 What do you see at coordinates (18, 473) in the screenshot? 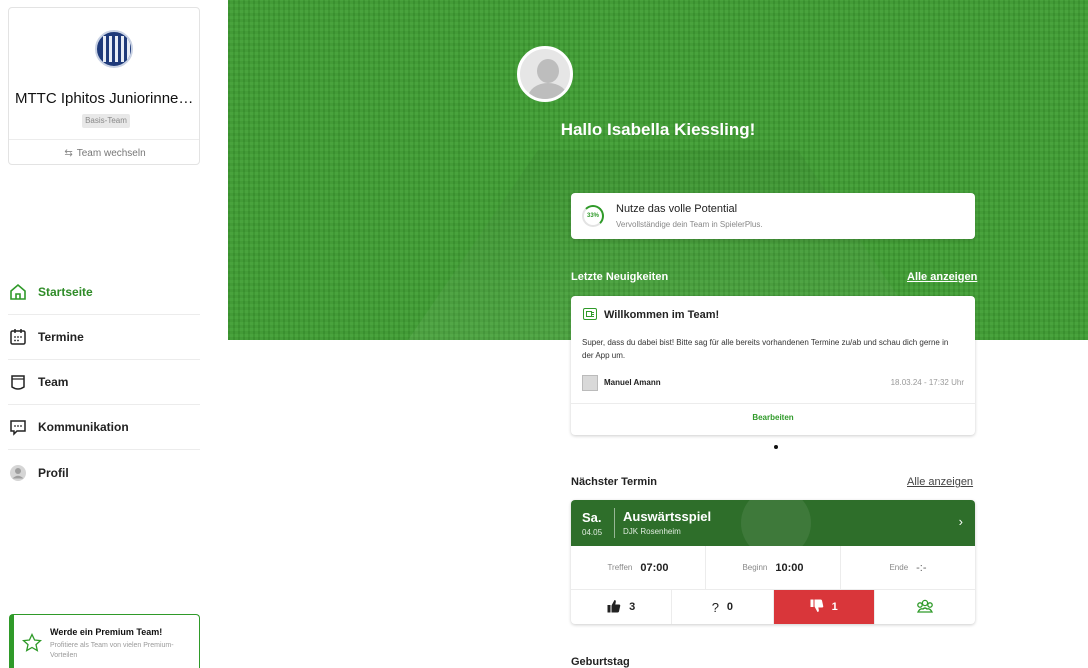
I see `profile-icon` at bounding box center [18, 473].